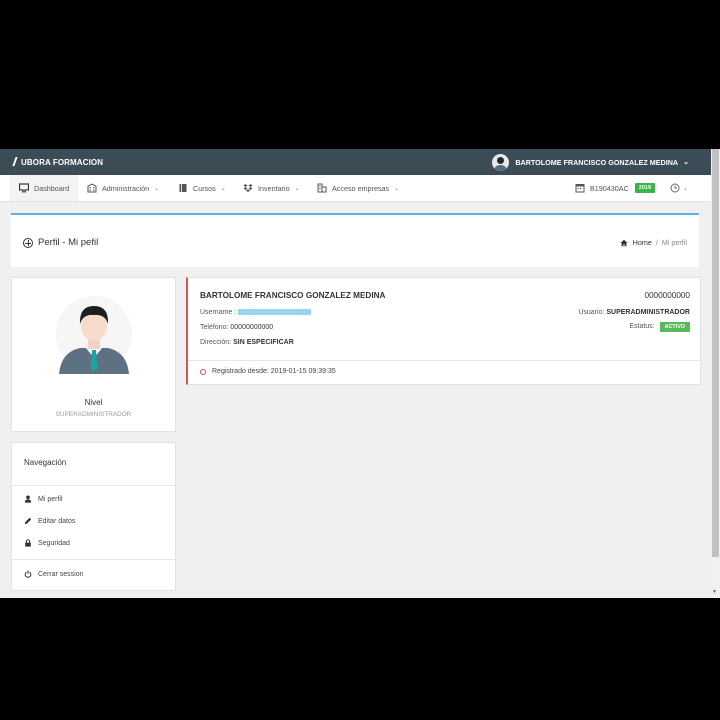  I want to click on plus-circle-icon, so click(28, 243).